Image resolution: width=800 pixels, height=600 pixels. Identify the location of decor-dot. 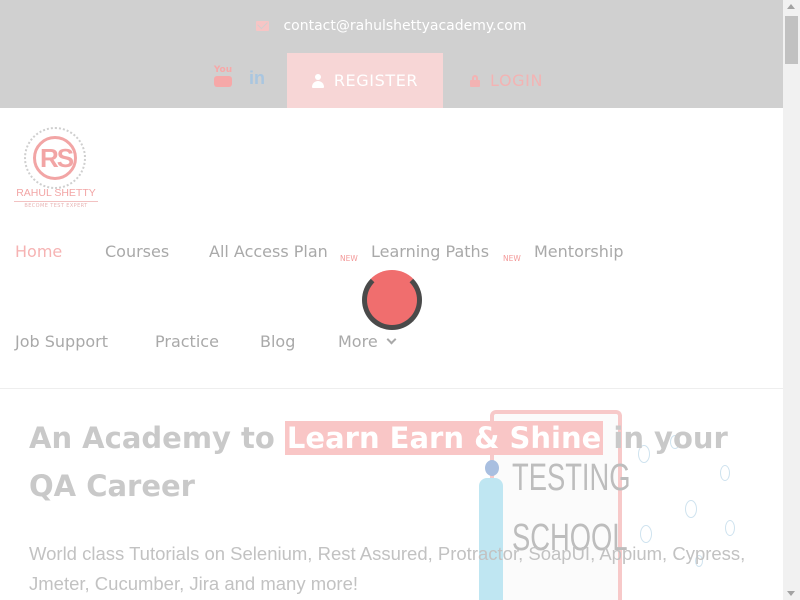
(730, 528).